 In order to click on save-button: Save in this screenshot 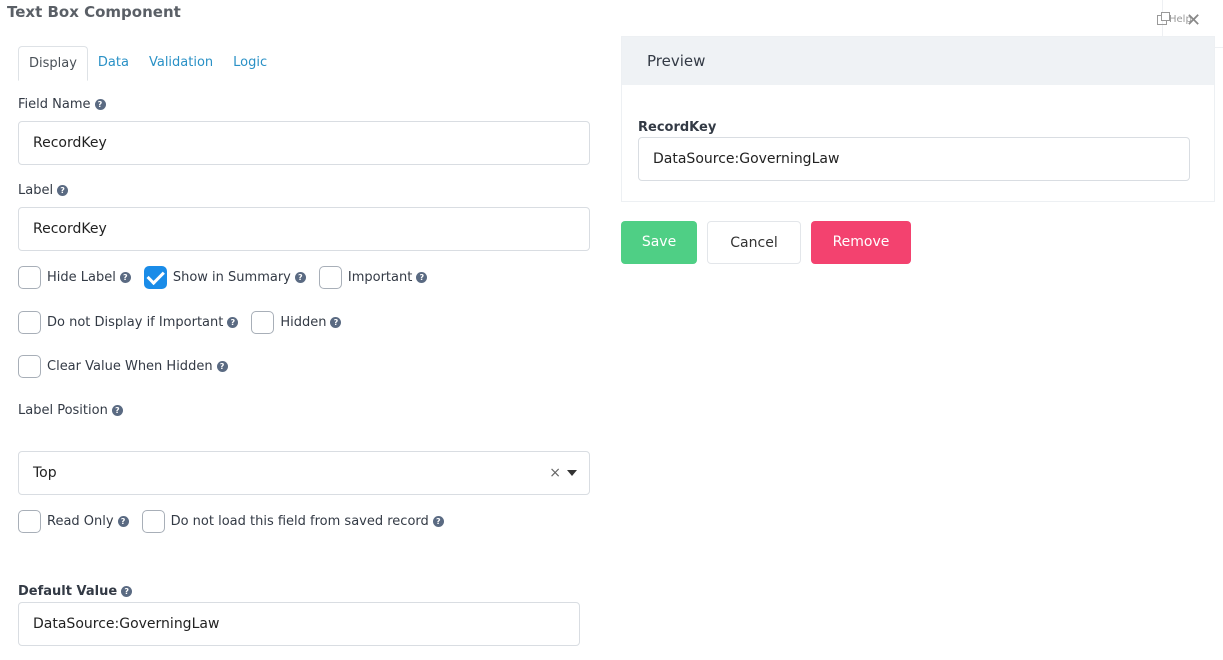, I will do `click(659, 242)`.